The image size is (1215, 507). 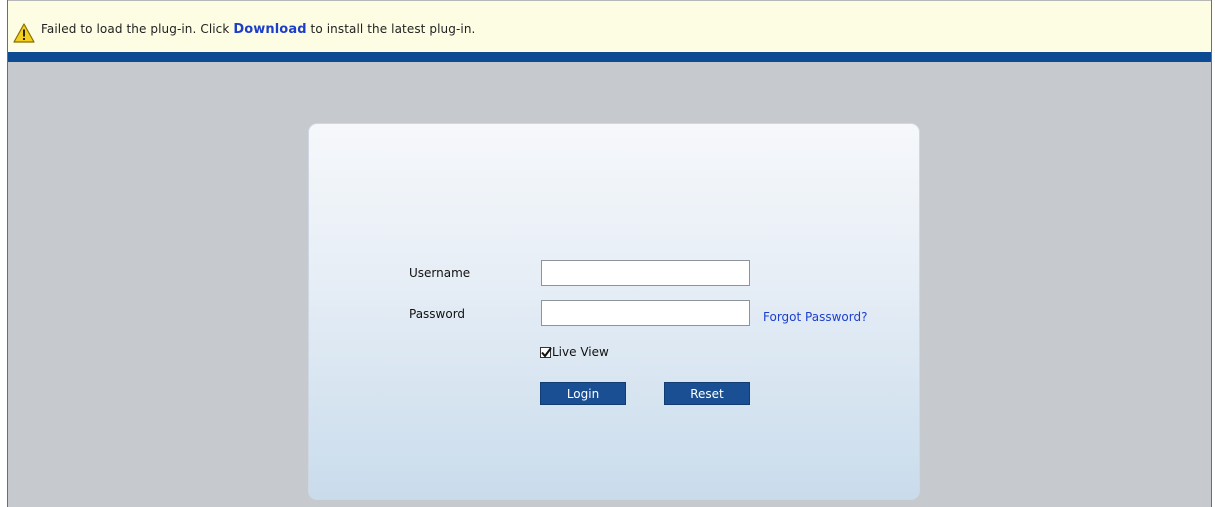 I want to click on header-strip, so click(x=609, y=57).